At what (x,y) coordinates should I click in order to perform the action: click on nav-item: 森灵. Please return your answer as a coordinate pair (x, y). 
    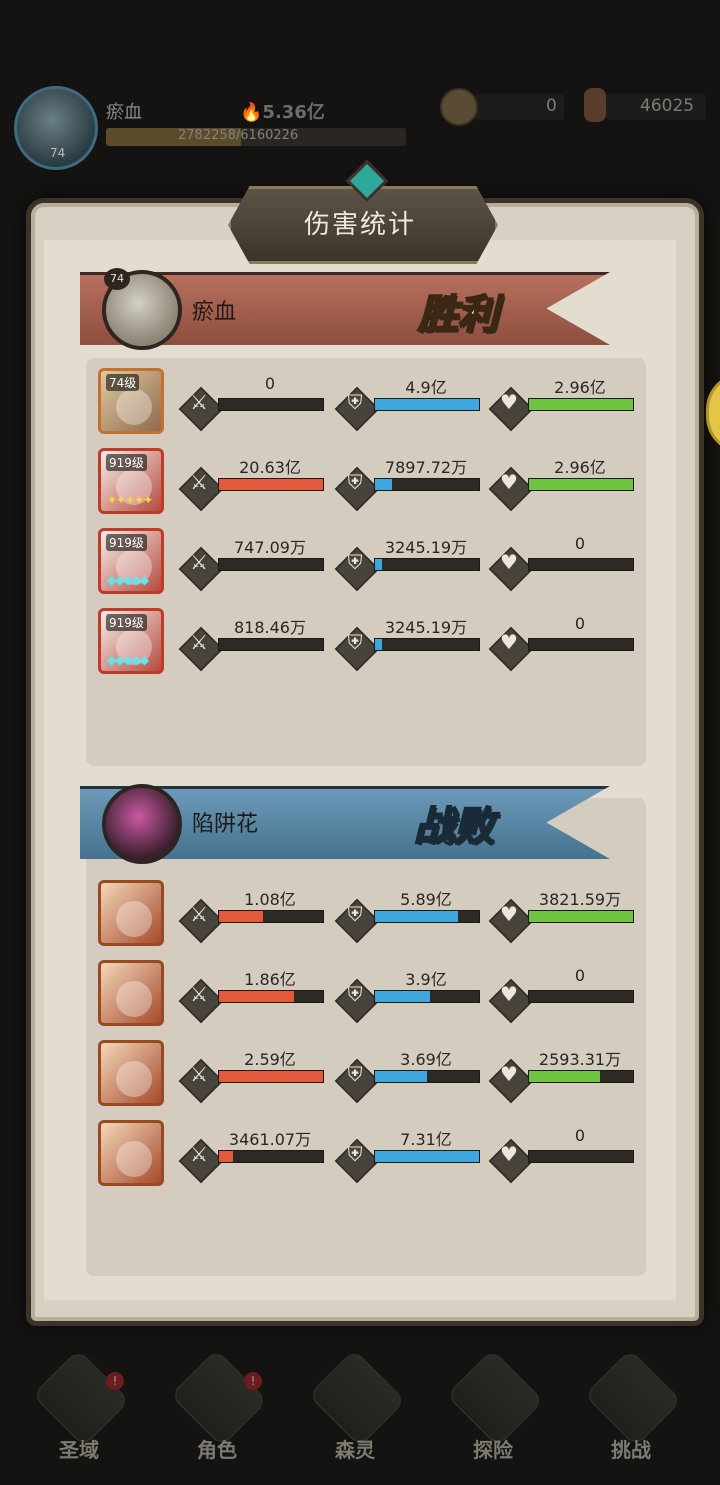
    Looking at the image, I should click on (355, 1409).